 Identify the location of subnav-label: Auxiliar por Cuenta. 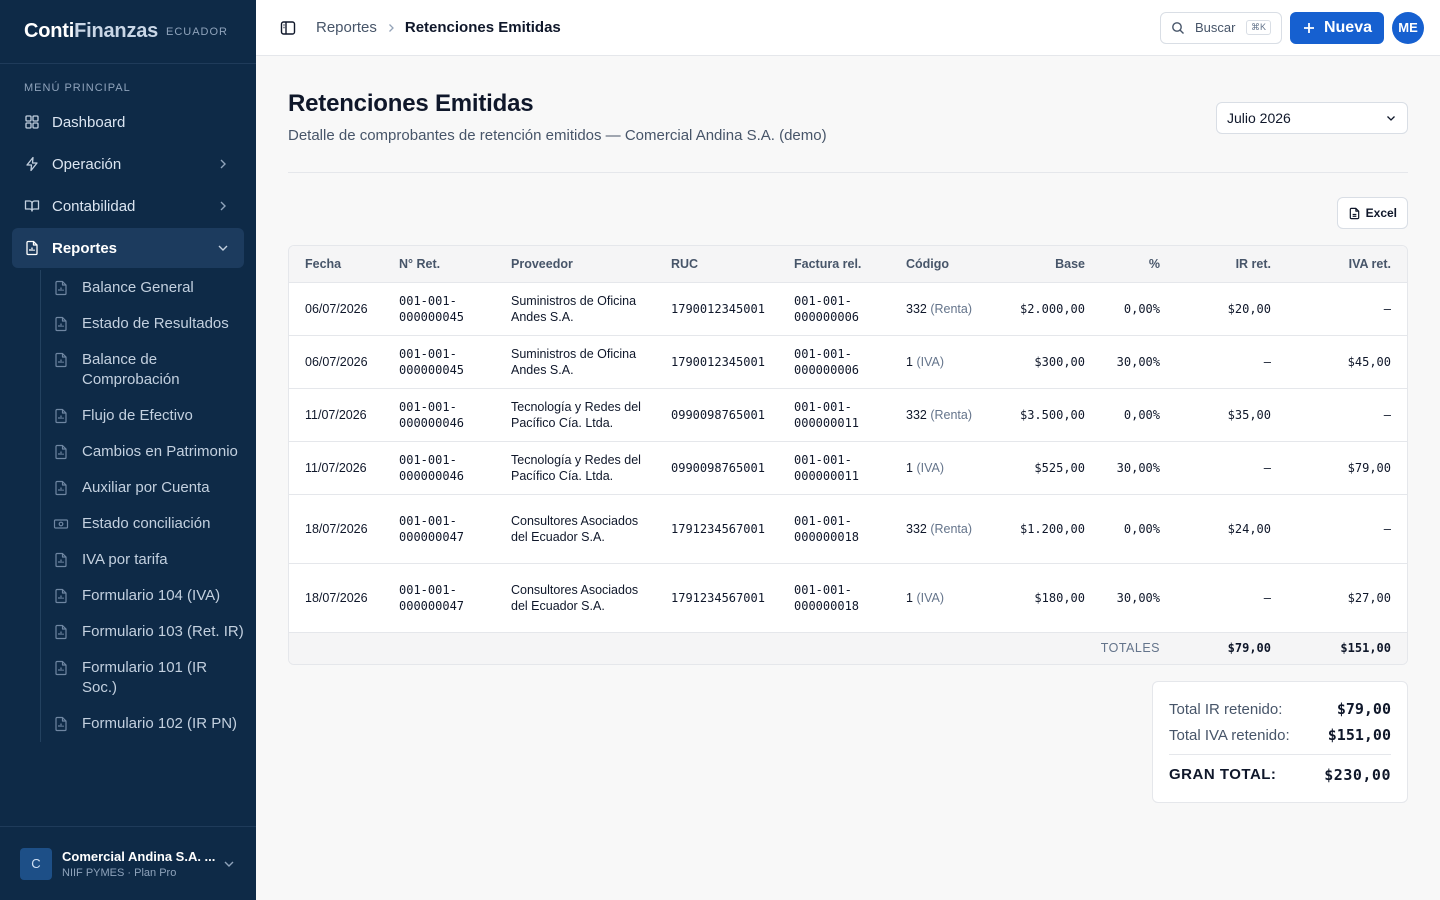
(146, 487).